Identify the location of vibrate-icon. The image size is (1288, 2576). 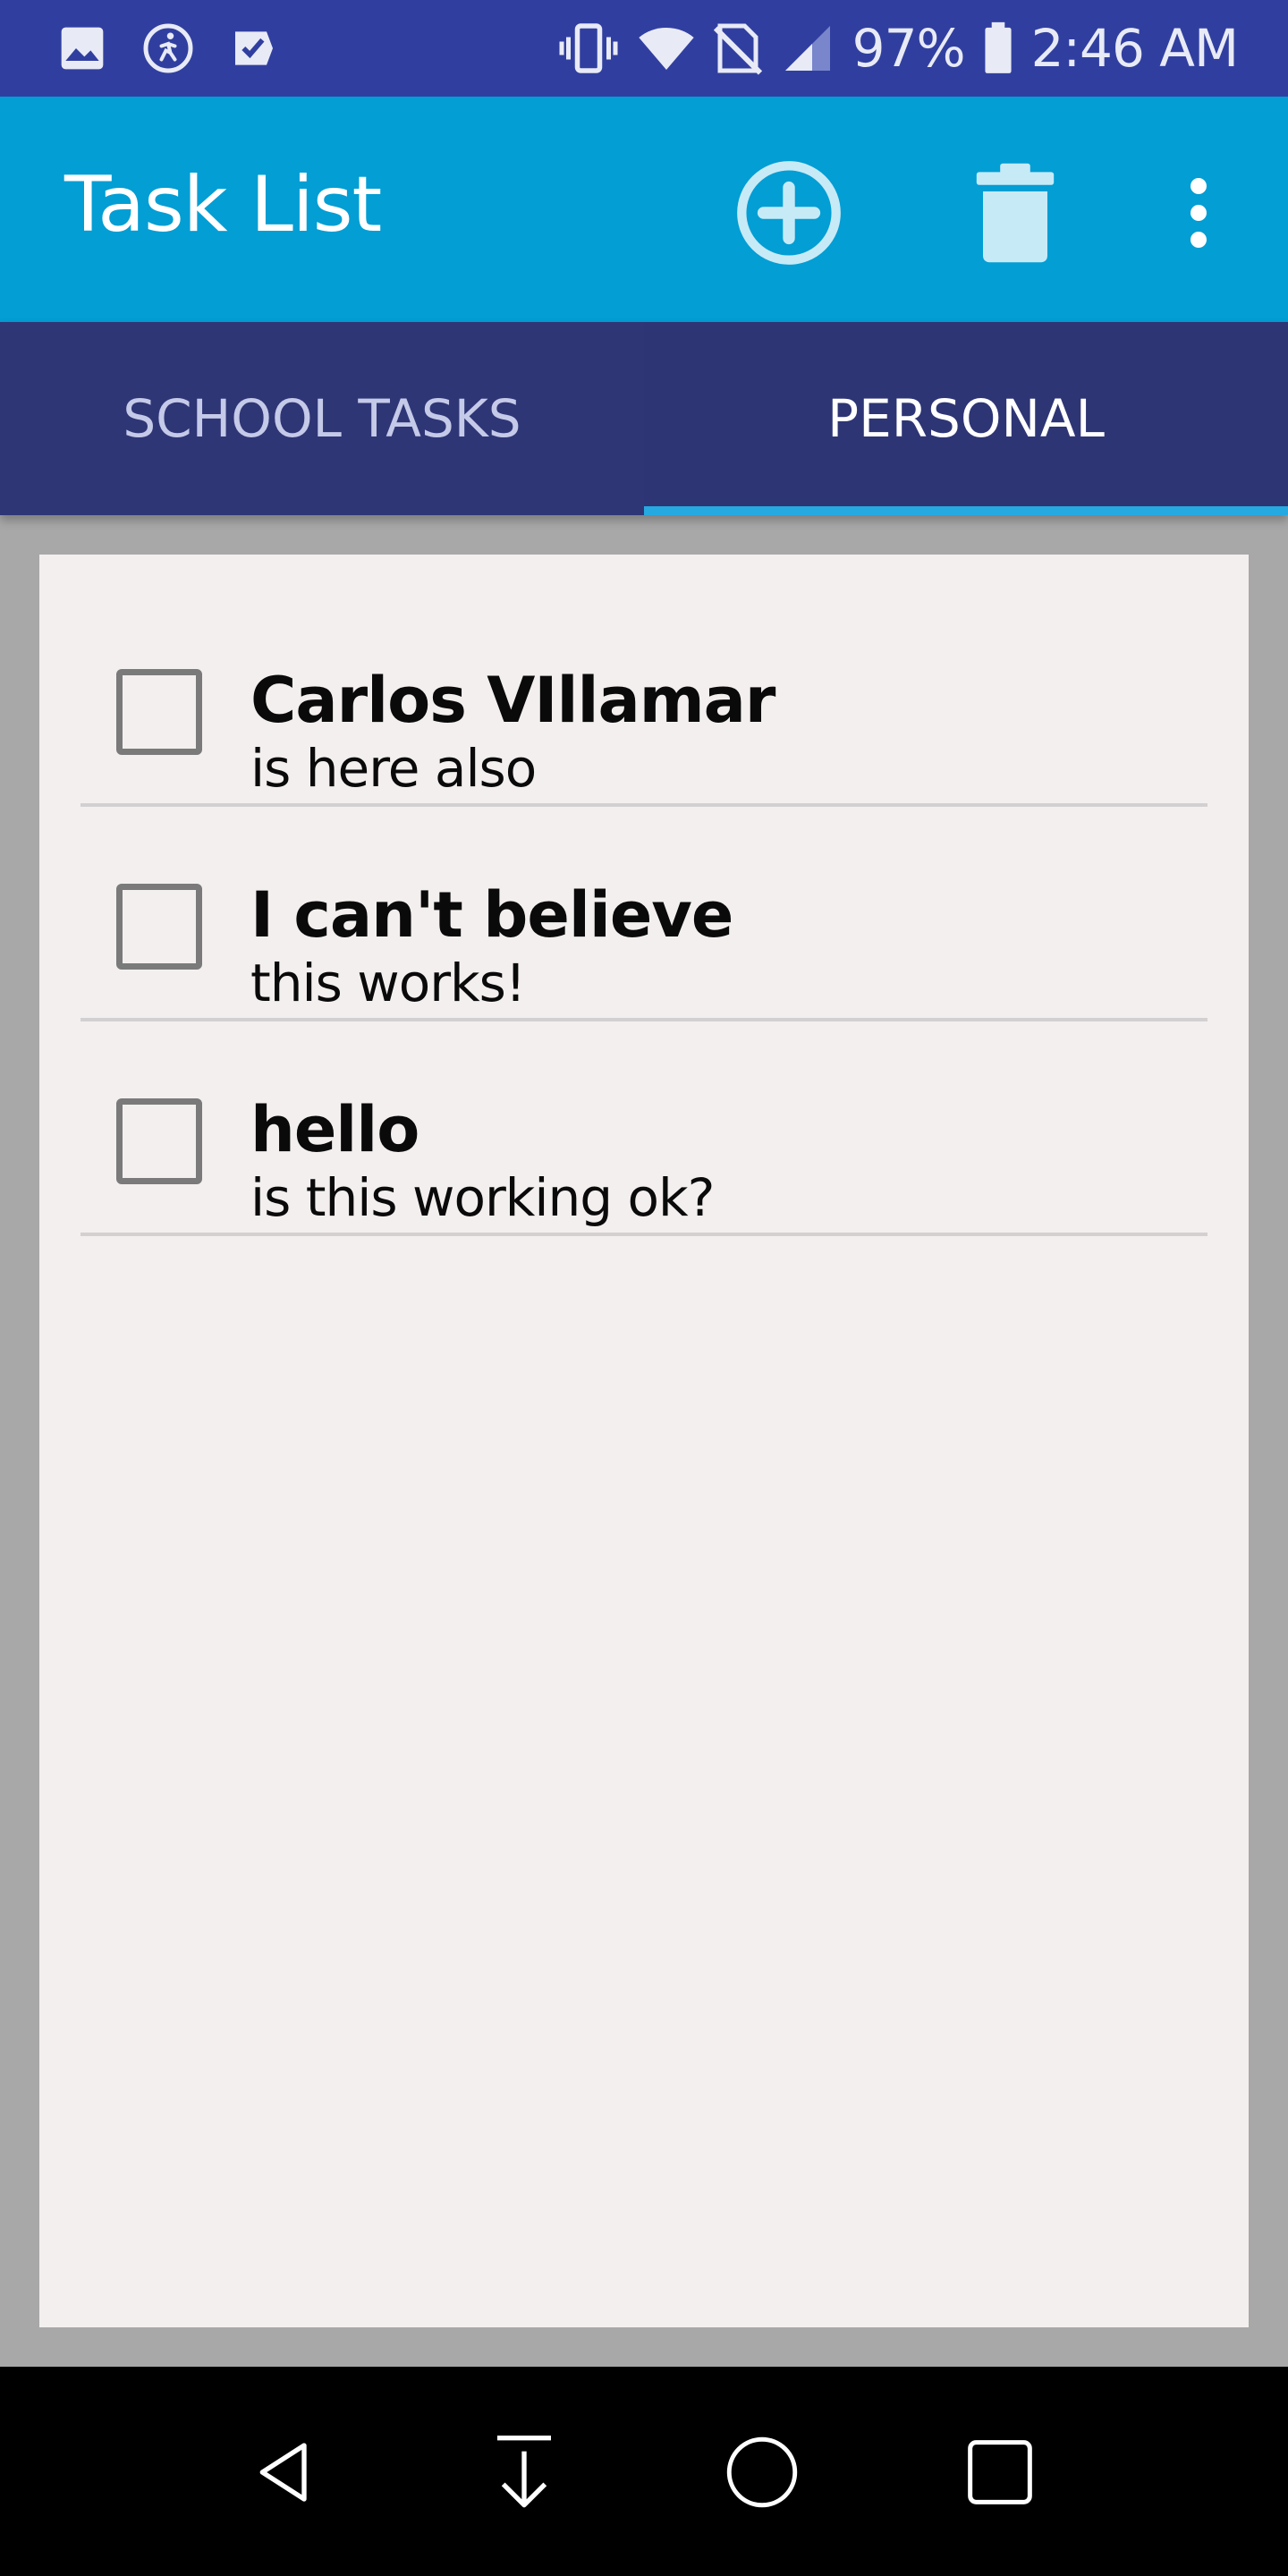
(588, 48).